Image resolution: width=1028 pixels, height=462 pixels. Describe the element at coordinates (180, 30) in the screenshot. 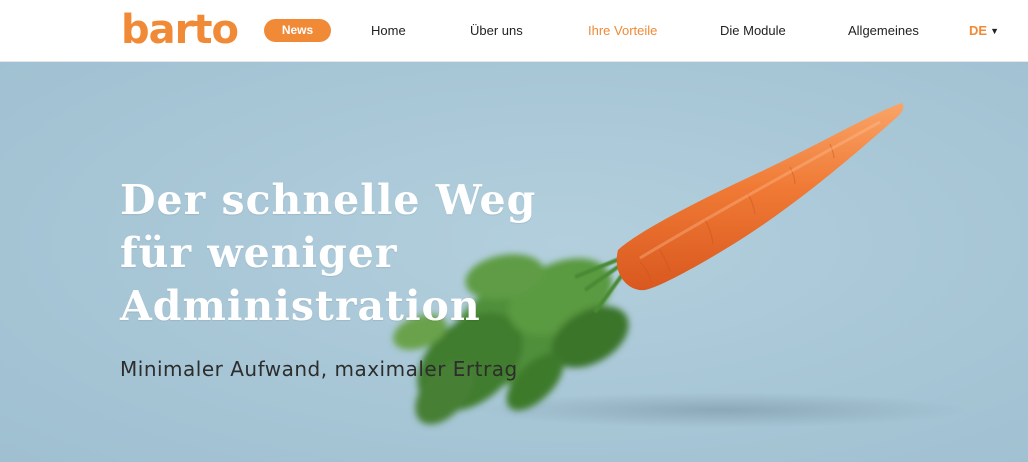

I see `barto-logo: barto` at that location.